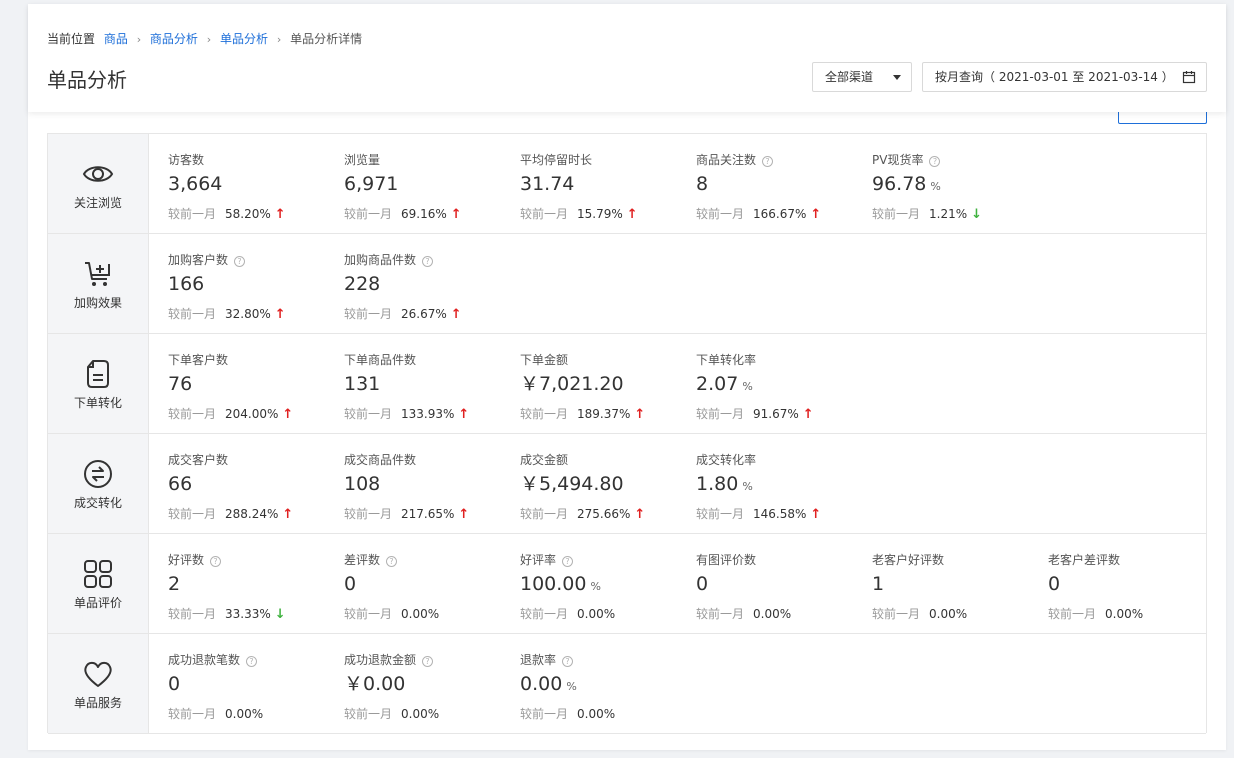 Image resolution: width=1234 pixels, height=758 pixels. What do you see at coordinates (784, 483) in the screenshot?
I see `metric-card: 成交转化率 1.80% 较前一月 146.58% ↑` at bounding box center [784, 483].